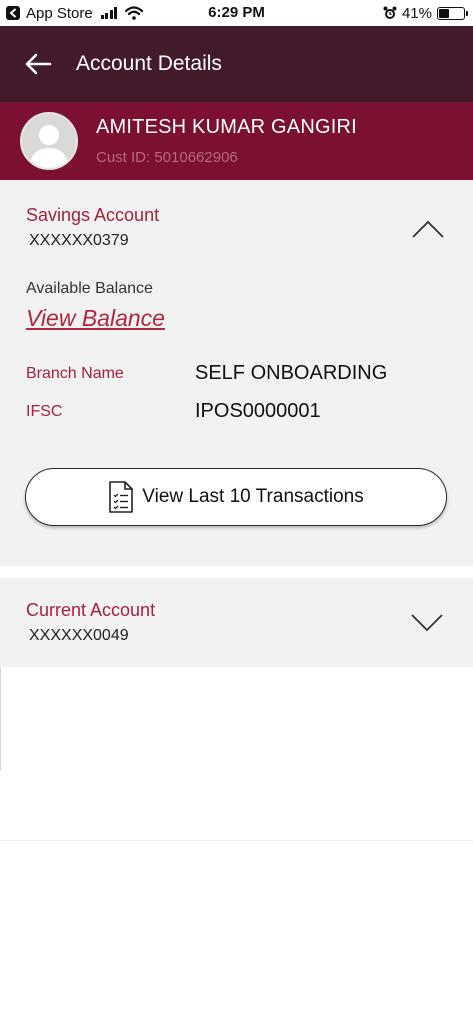  I want to click on document-list-icon, so click(121, 497).